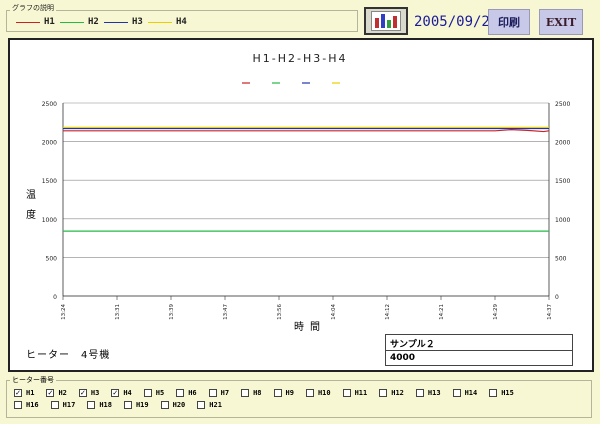 Image resolution: width=600 pixels, height=424 pixels. I want to click on legend-caption: グラフの説明, so click(33, 8).